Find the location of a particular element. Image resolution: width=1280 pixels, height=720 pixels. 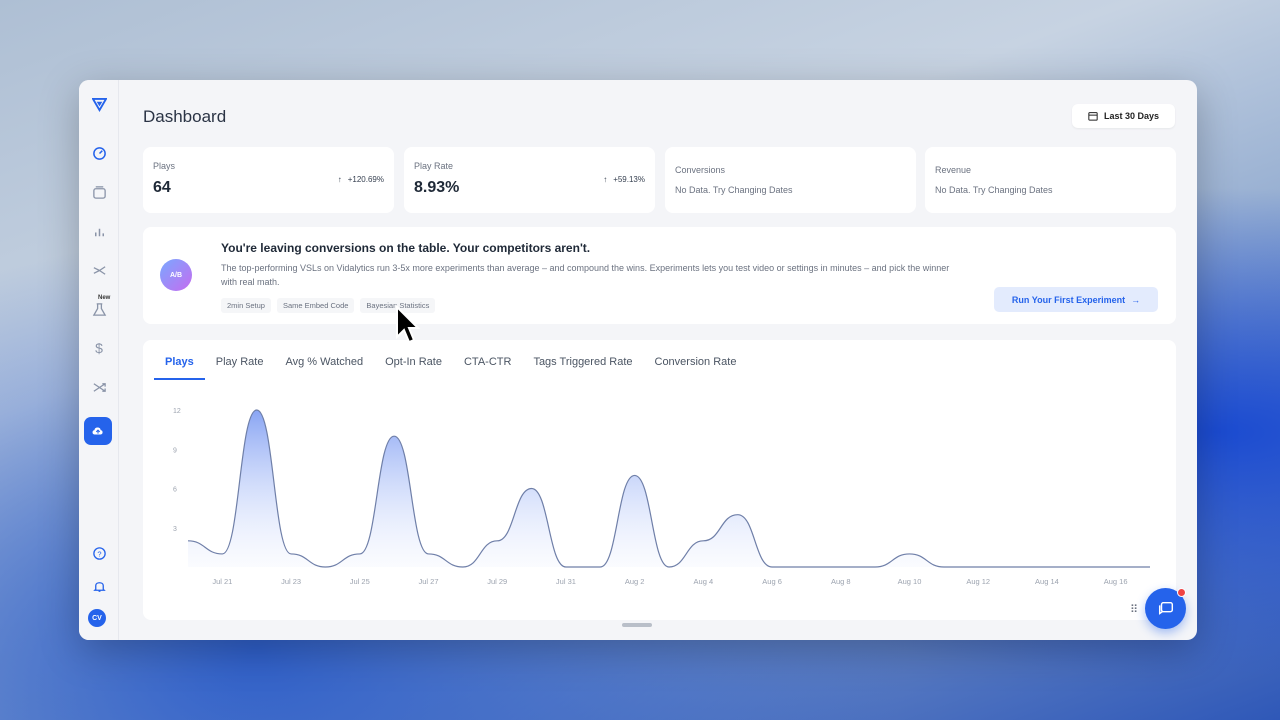

sidebar: New $ ? CV is located at coordinates (99, 360).